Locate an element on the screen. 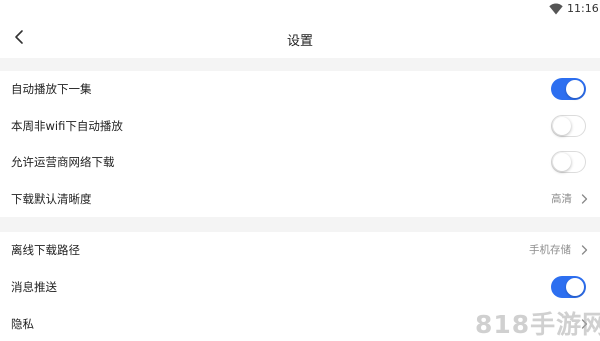 The width and height of the screenshot is (600, 341). setting-label: 允许运营商网络下载 is located at coordinates (63, 162).